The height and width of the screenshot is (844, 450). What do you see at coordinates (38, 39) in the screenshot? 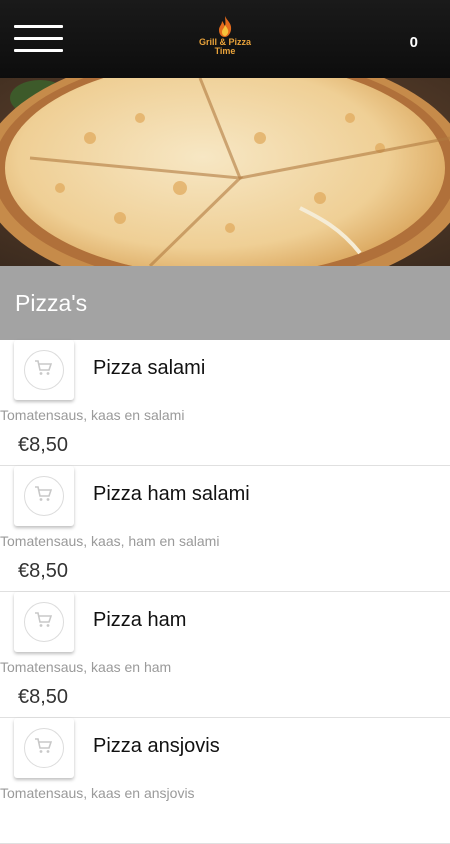
I see `hamburger-menu-icon` at bounding box center [38, 39].